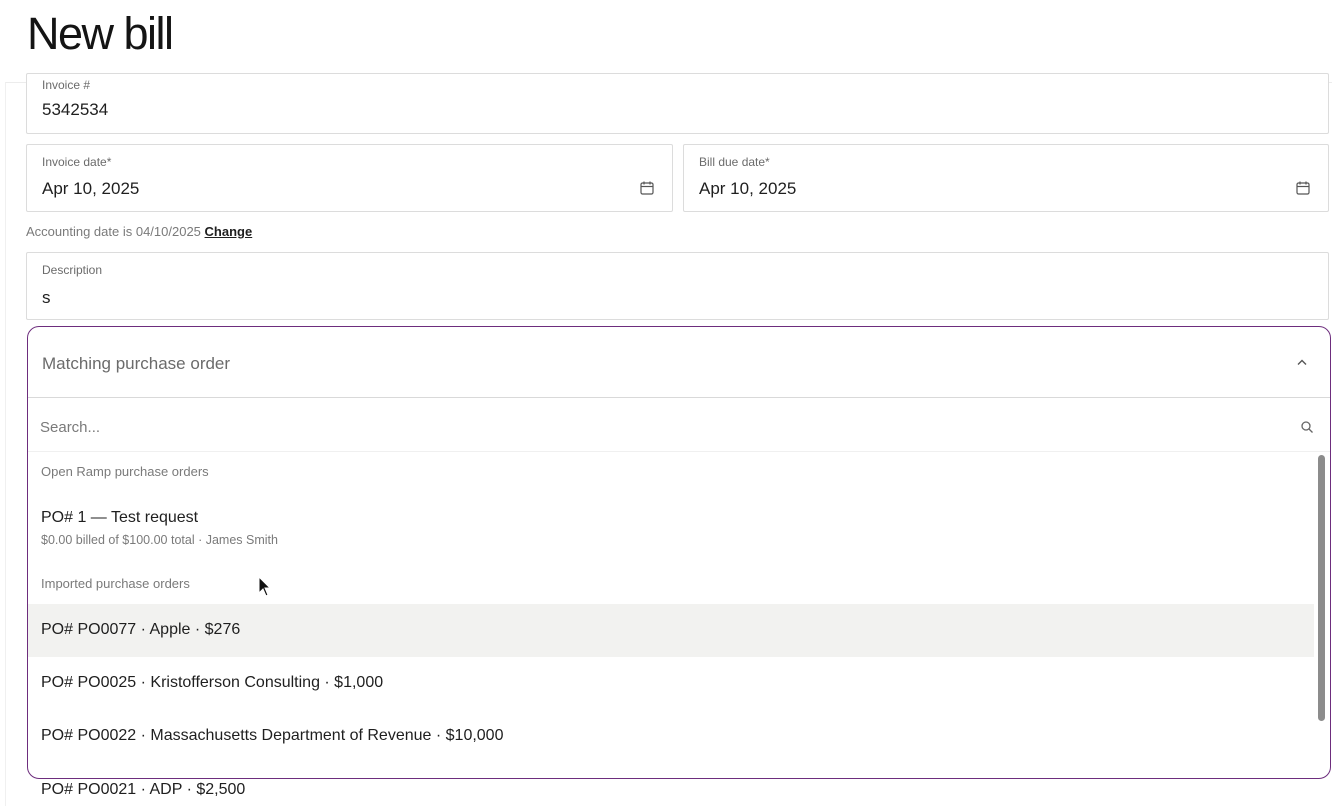  I want to click on description-field: Description s, so click(677, 286).